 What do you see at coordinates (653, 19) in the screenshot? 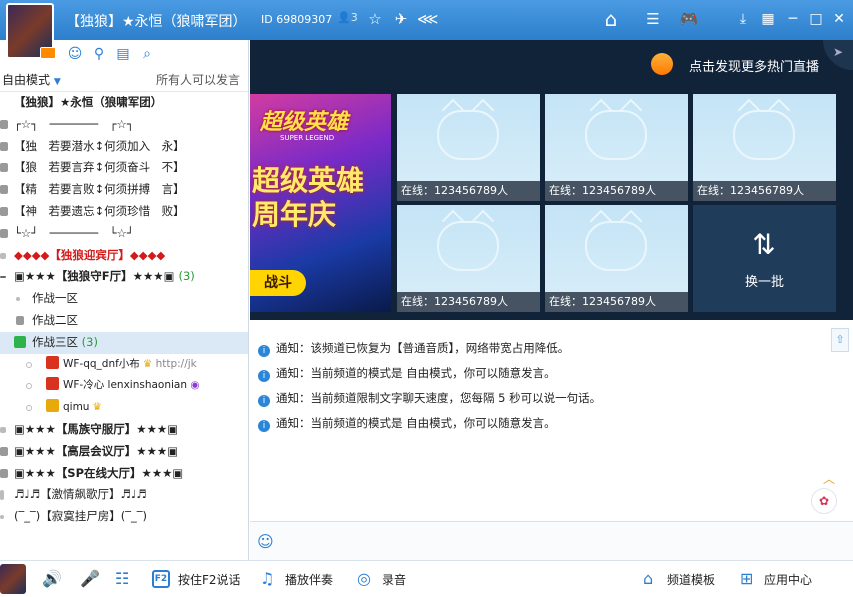
I see `list-icon: ☰` at bounding box center [653, 19].